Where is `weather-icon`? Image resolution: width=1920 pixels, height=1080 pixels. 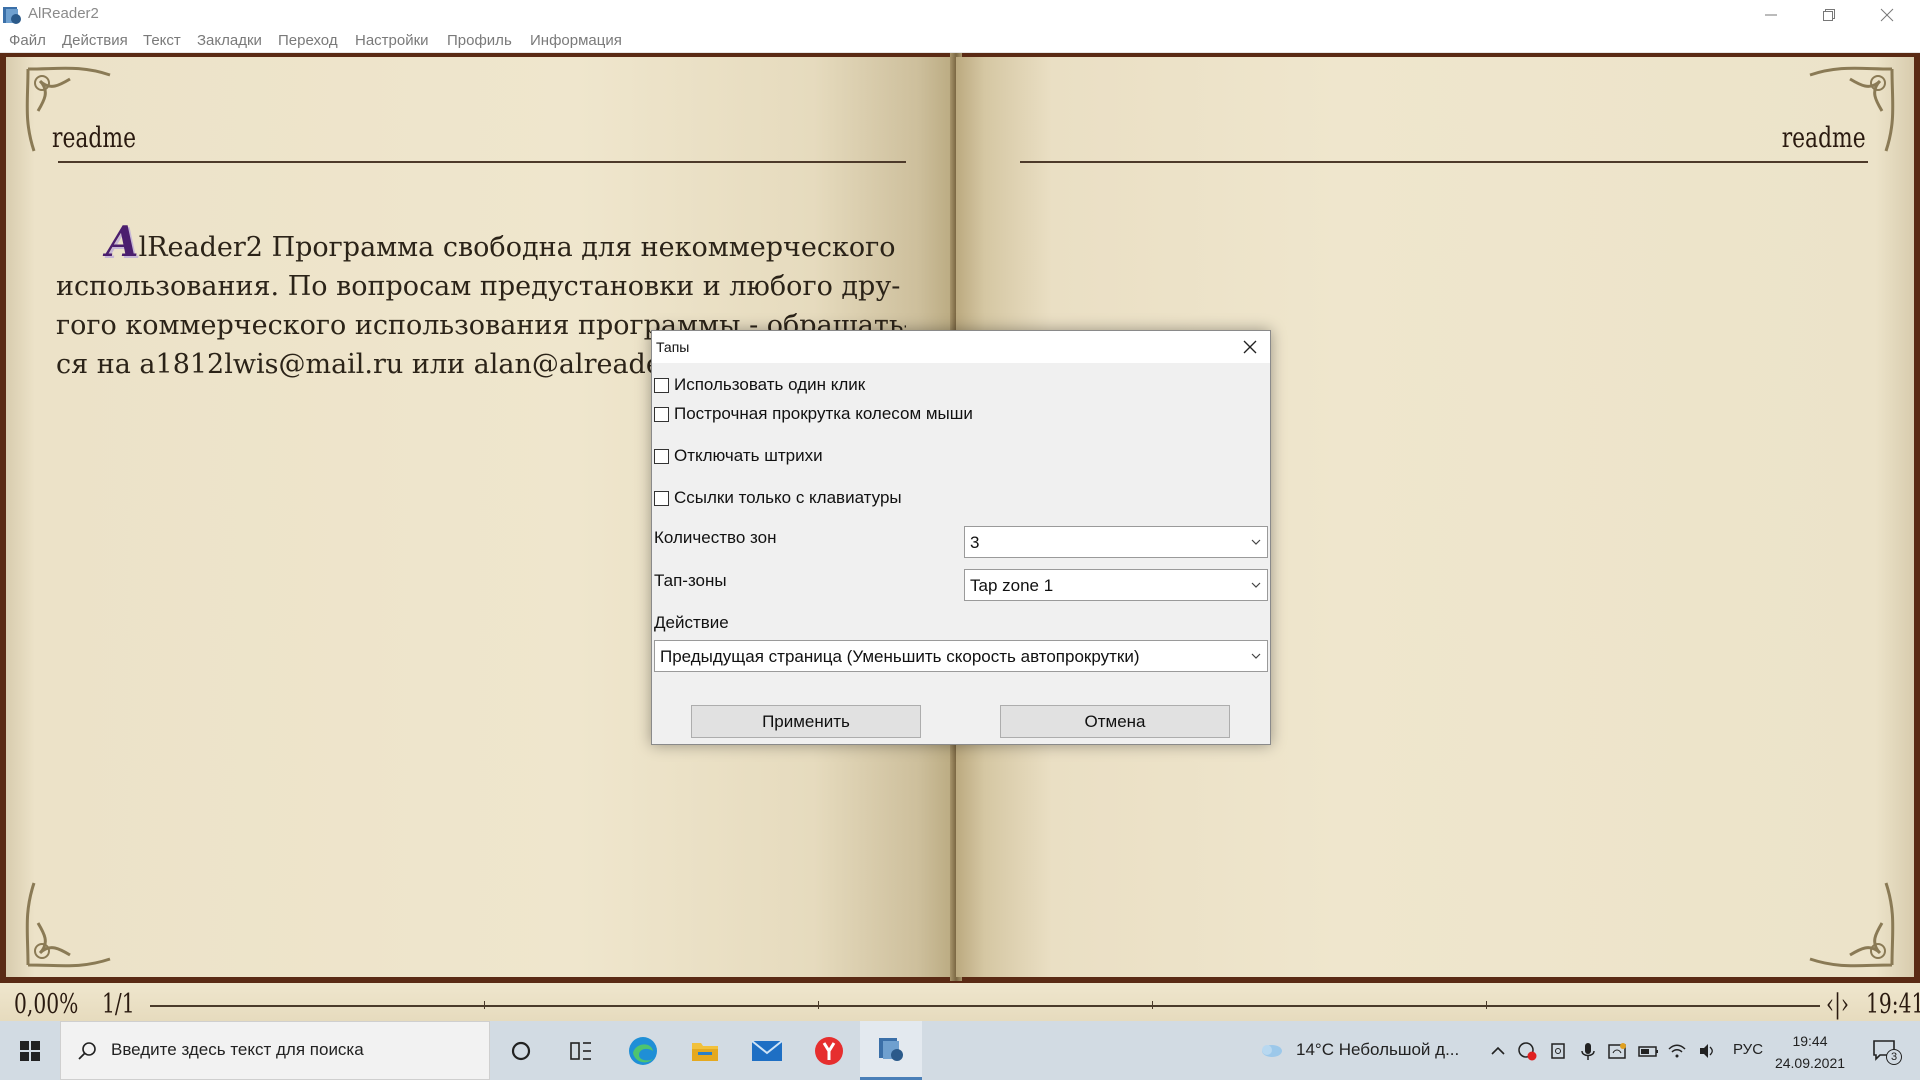 weather-icon is located at coordinates (1271, 1051).